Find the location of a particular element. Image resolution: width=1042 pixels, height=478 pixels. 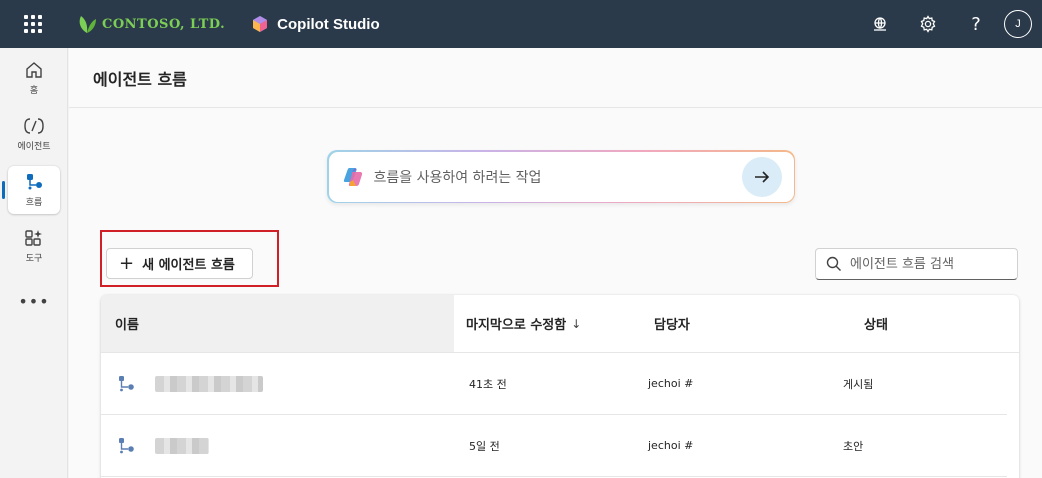

copilot-icon is located at coordinates (352, 176).